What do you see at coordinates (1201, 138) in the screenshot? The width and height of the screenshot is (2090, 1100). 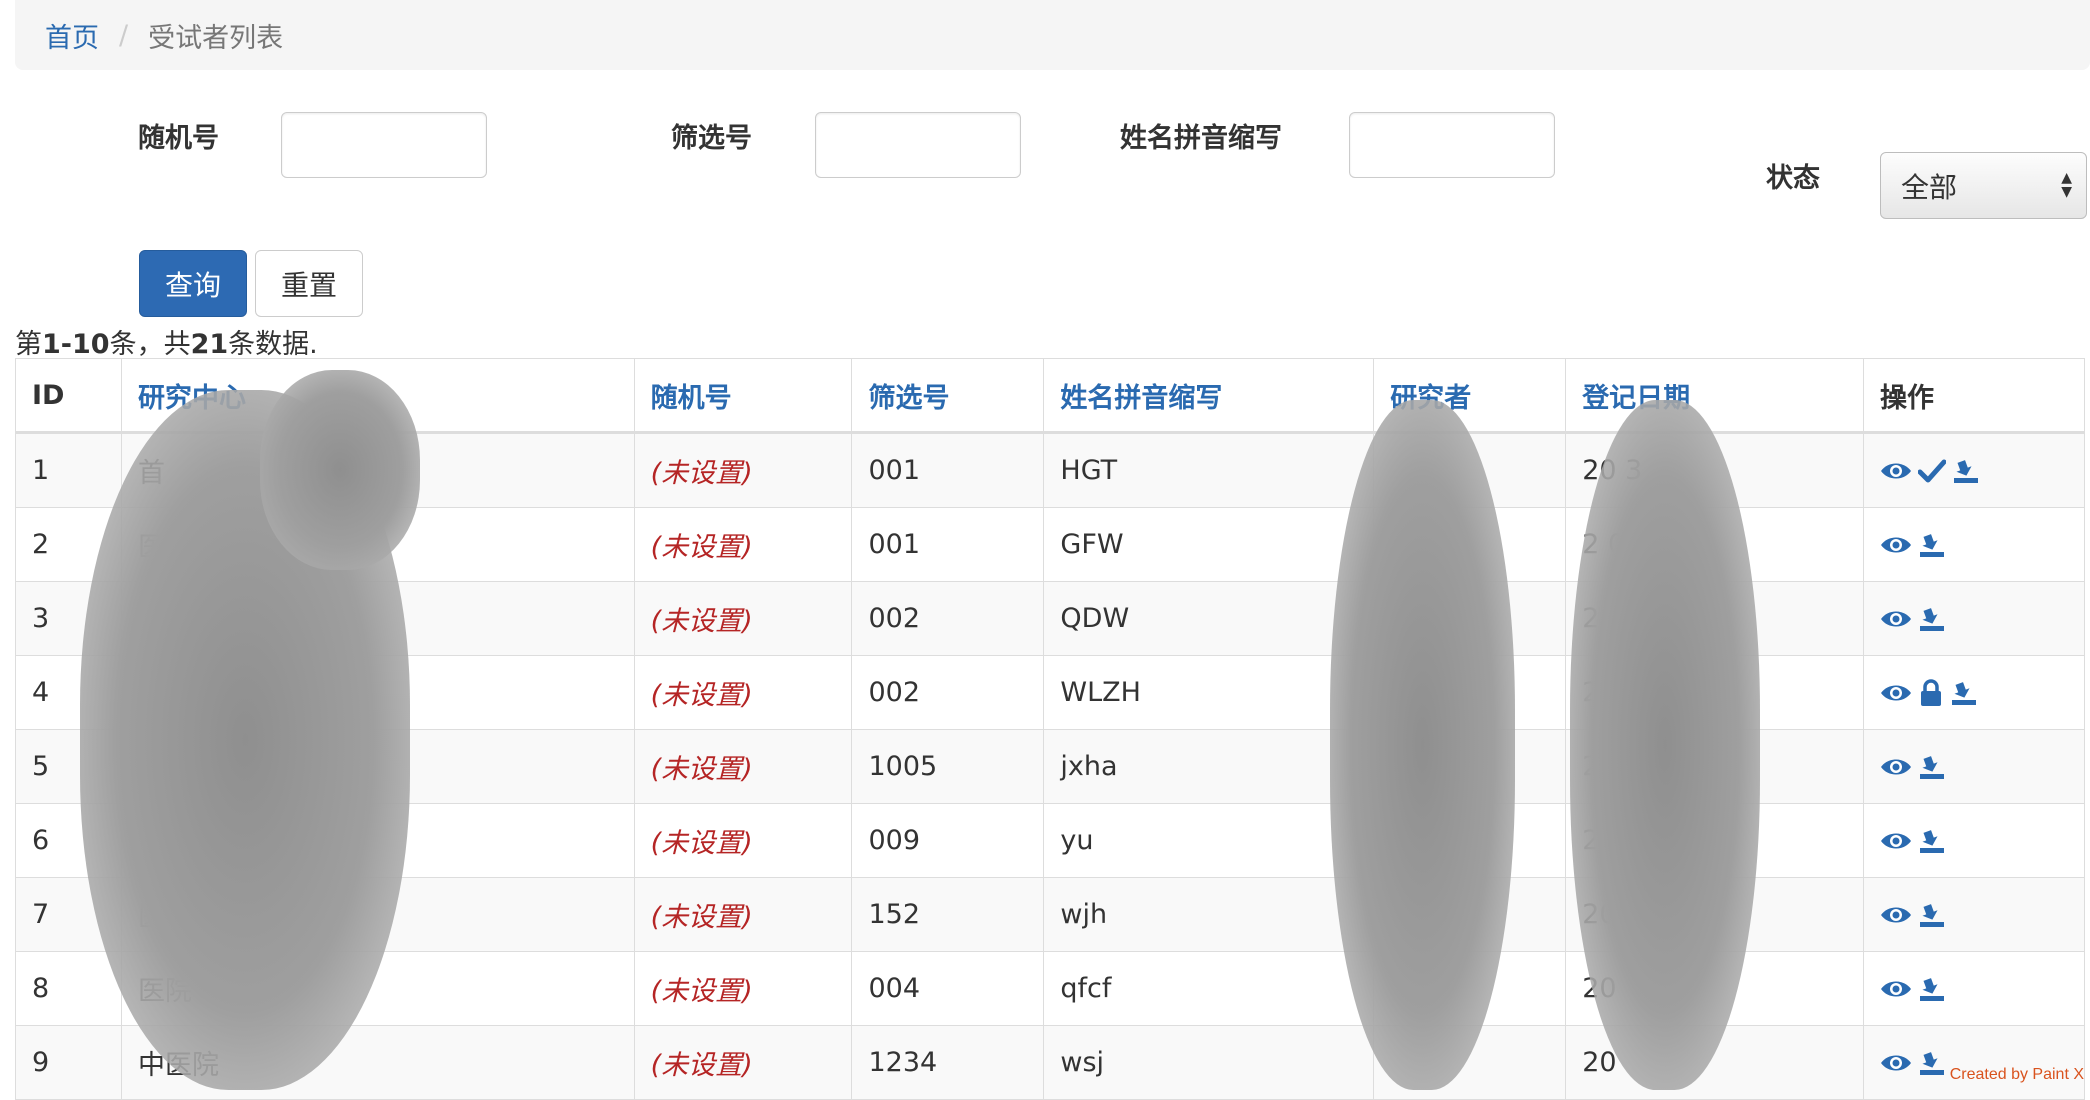 I see `name-abbr-label: 姓名拼音缩写` at bounding box center [1201, 138].